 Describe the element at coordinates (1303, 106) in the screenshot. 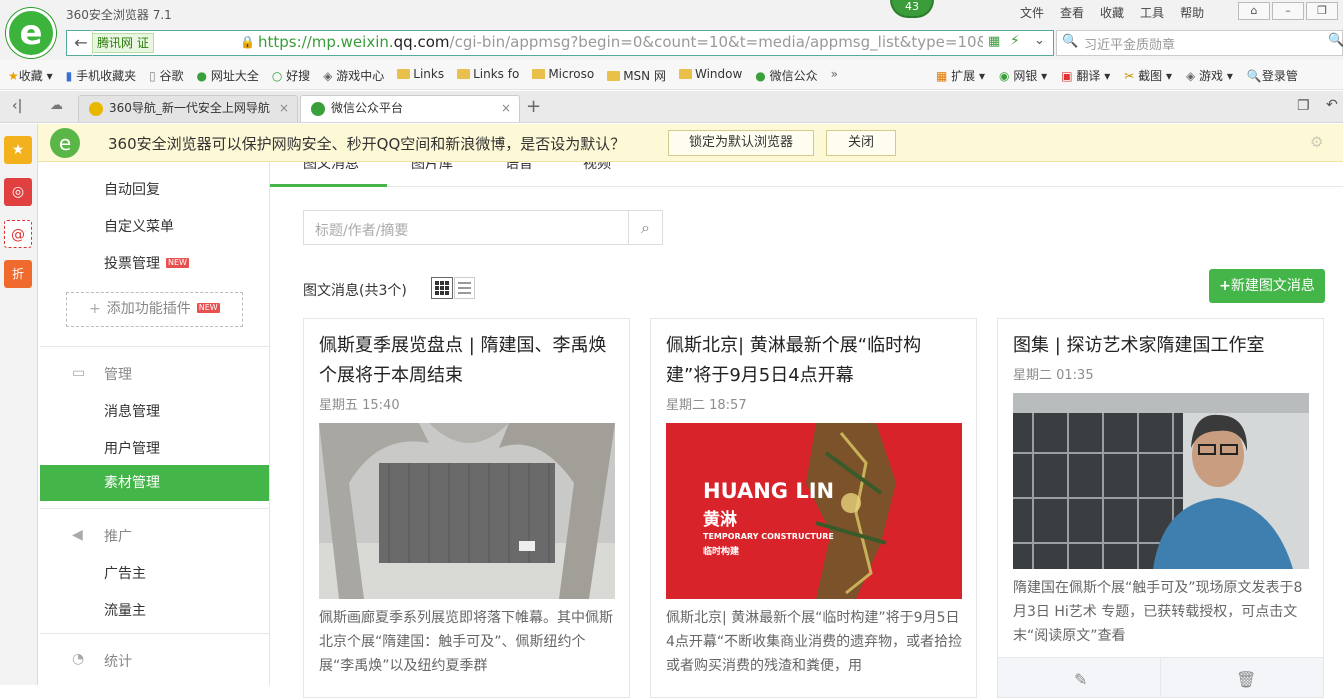

I see `tab-list-icon: ❐` at that location.